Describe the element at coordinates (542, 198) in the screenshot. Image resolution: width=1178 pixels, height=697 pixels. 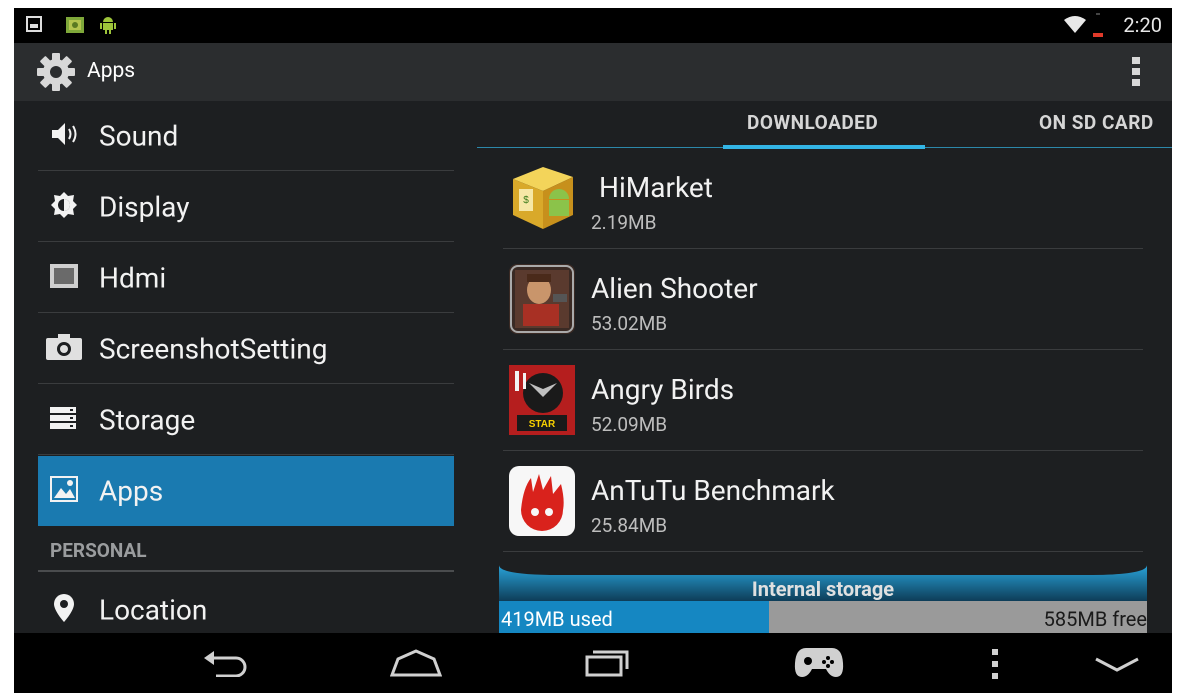
I see `himarket-icon: $` at that location.